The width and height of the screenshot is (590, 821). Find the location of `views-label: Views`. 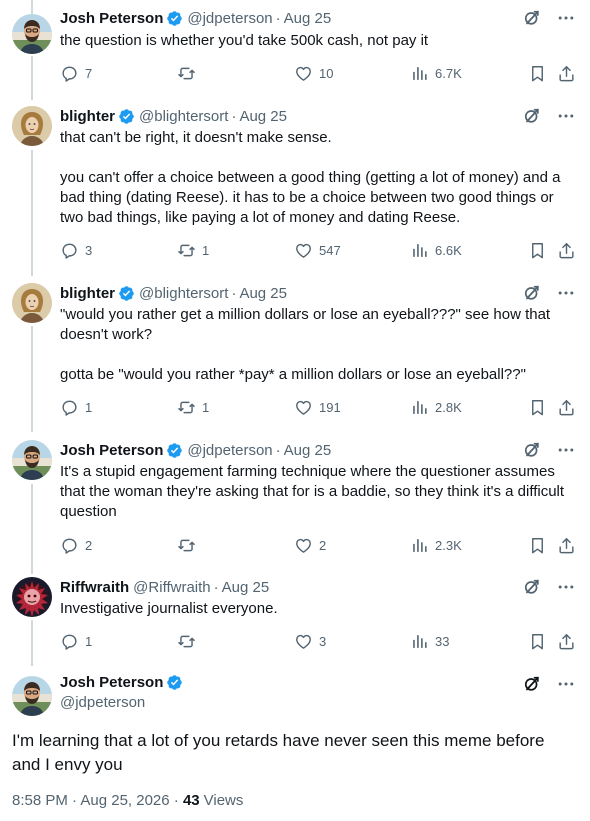

views-label: Views is located at coordinates (223, 800).